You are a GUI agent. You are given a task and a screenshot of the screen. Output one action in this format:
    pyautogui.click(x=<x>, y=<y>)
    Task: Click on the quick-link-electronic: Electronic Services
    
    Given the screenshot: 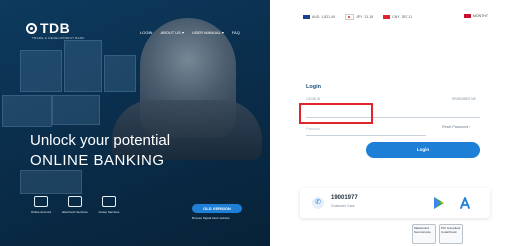 What is the action you would take?
    pyautogui.click(x=75, y=205)
    